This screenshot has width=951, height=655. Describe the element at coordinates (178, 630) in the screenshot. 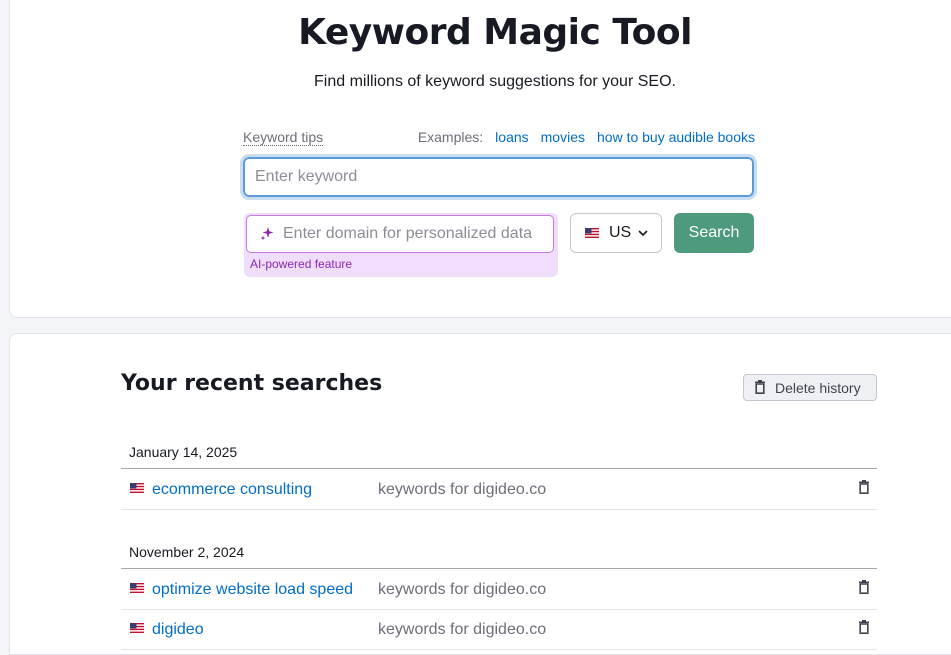

I see `history-keyword-link: digideo` at that location.